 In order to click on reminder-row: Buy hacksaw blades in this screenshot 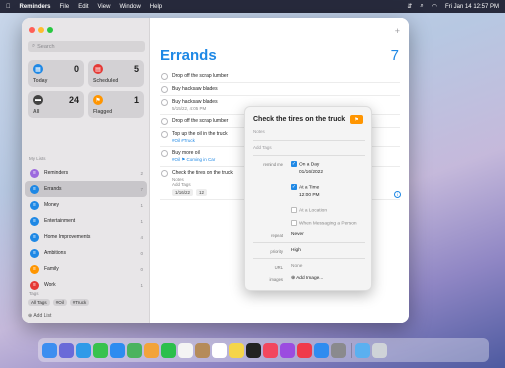, I will do `click(280, 89)`.